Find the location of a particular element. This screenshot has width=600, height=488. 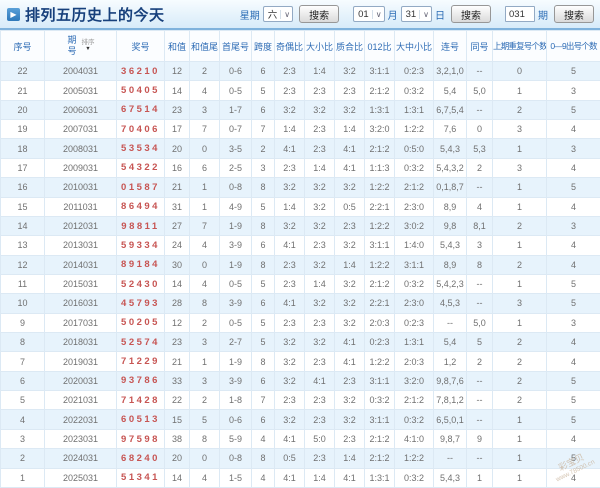

prize-number: 50405 is located at coordinates (140, 90).